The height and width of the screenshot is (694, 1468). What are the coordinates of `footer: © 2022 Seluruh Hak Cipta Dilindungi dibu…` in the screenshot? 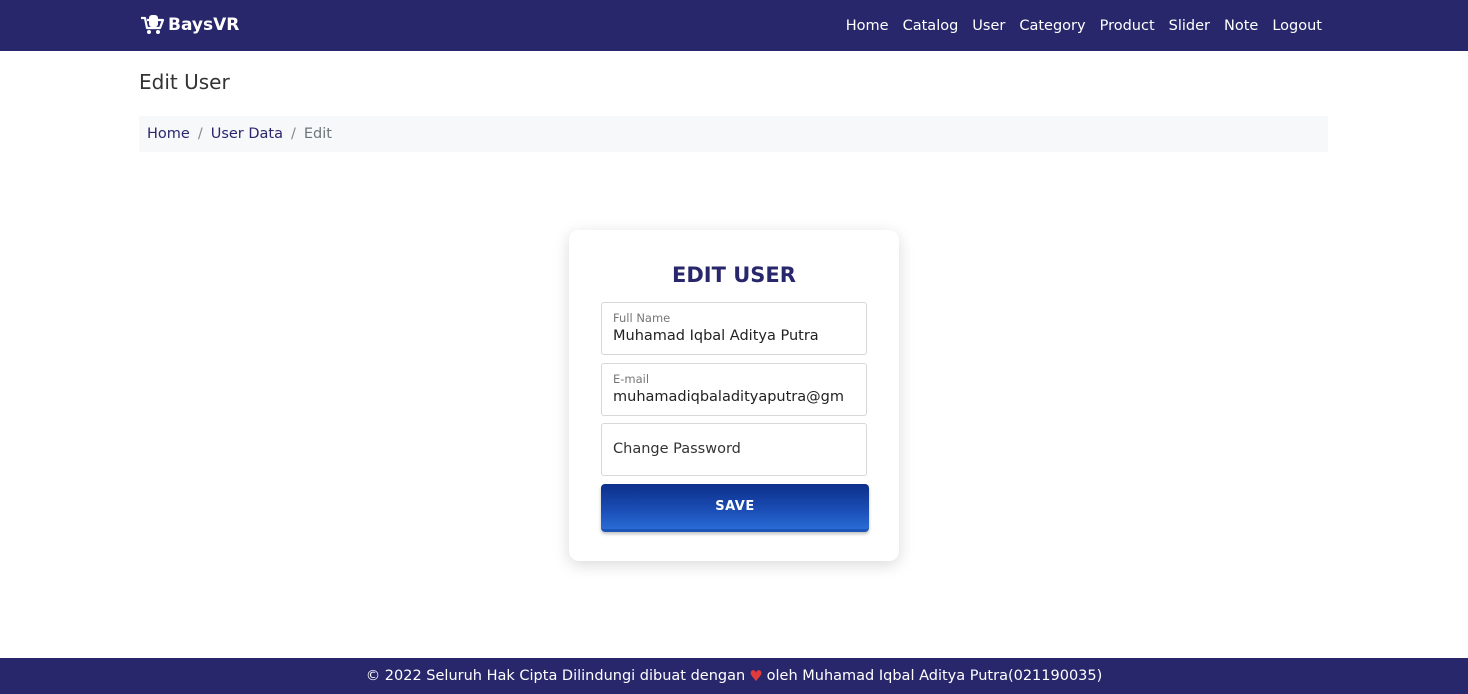 It's located at (734, 676).